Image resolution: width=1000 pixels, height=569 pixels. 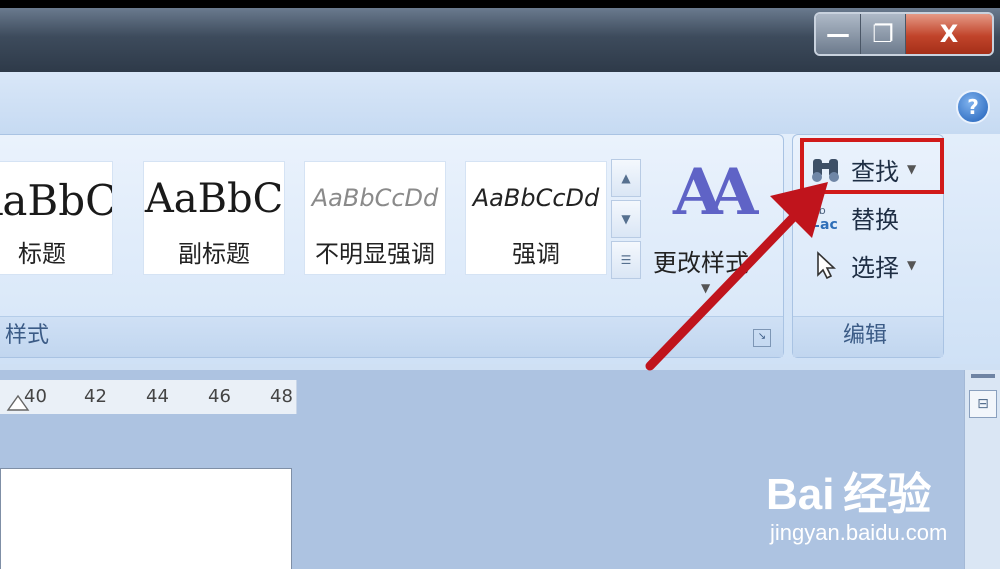 I want to click on watermark-logo: Bai 经验, so click(x=849, y=494).